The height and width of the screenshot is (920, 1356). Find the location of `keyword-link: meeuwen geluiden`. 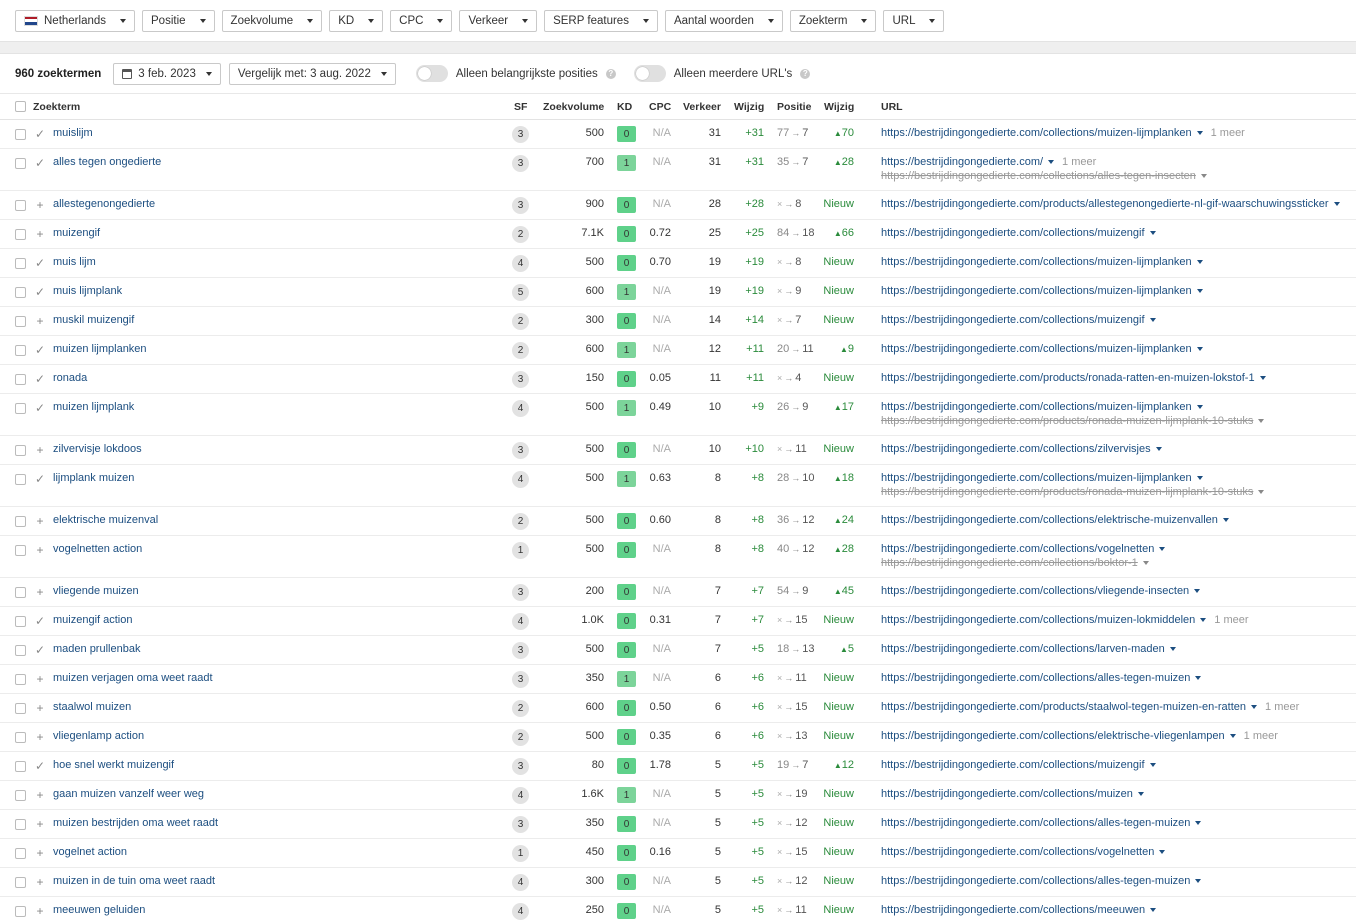

keyword-link: meeuwen geluiden is located at coordinates (99, 910).